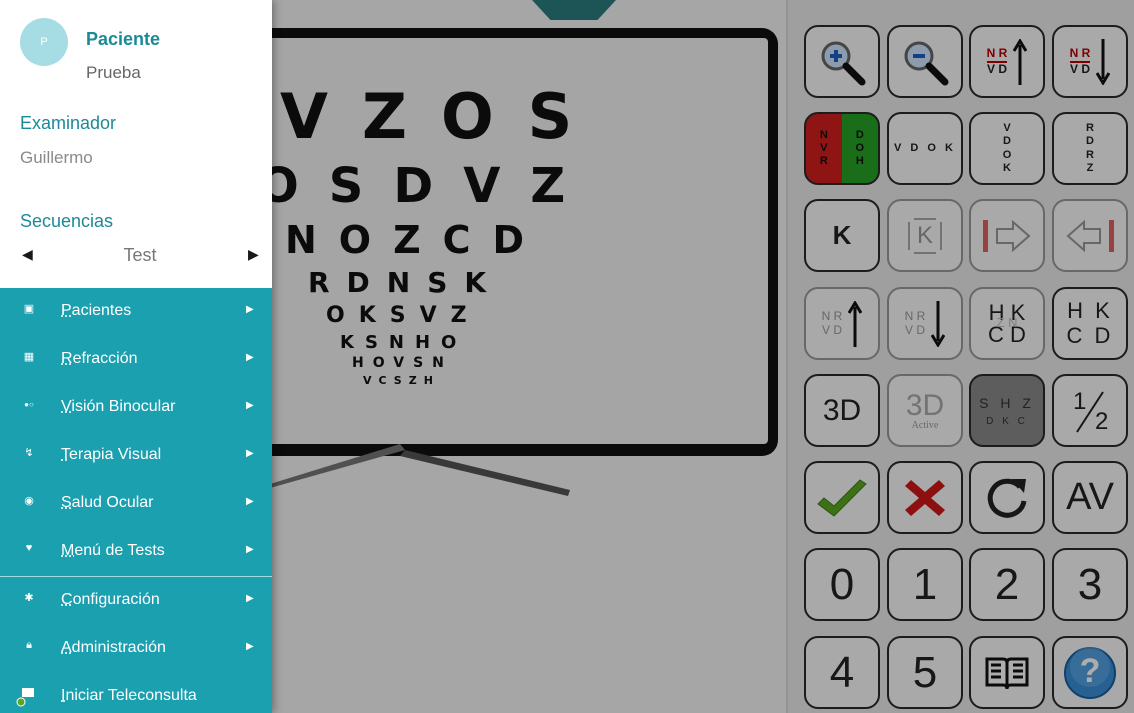 Image resolution: width=1134 pixels, height=713 pixels. Describe the element at coordinates (29, 453) in the screenshot. I see `therapy-icon: ↯` at that location.